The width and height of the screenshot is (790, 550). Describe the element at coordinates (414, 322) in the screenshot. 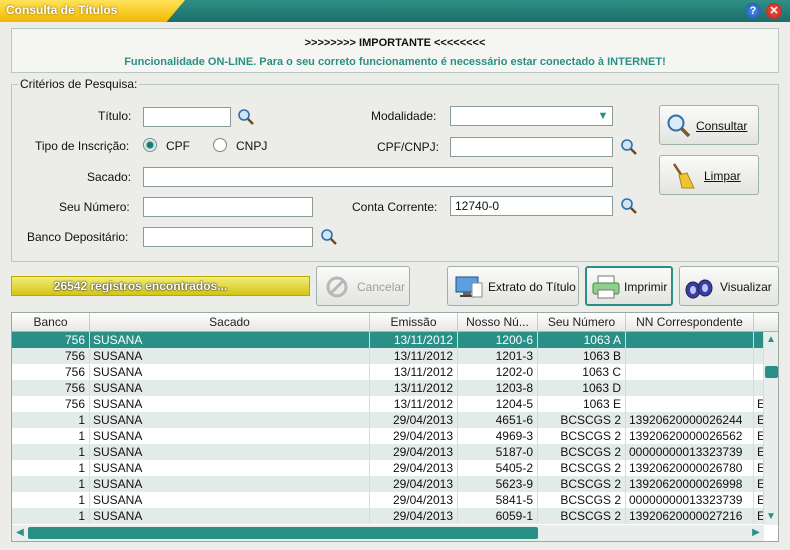

I see `column-header: Emissão` at that location.